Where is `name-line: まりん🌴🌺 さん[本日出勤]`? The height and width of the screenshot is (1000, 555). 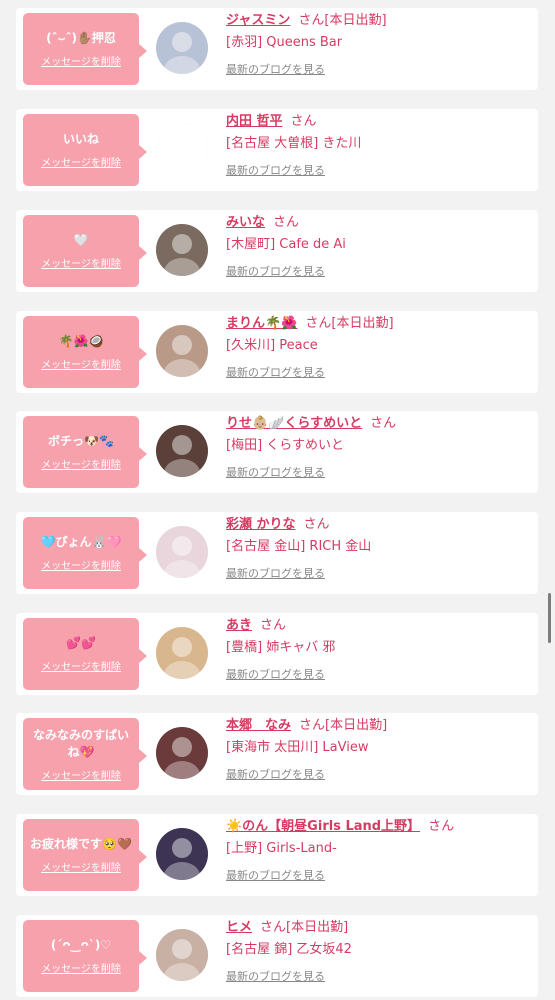 name-line: まりん🌴🌺 さん[本日出勤] is located at coordinates (378, 324).